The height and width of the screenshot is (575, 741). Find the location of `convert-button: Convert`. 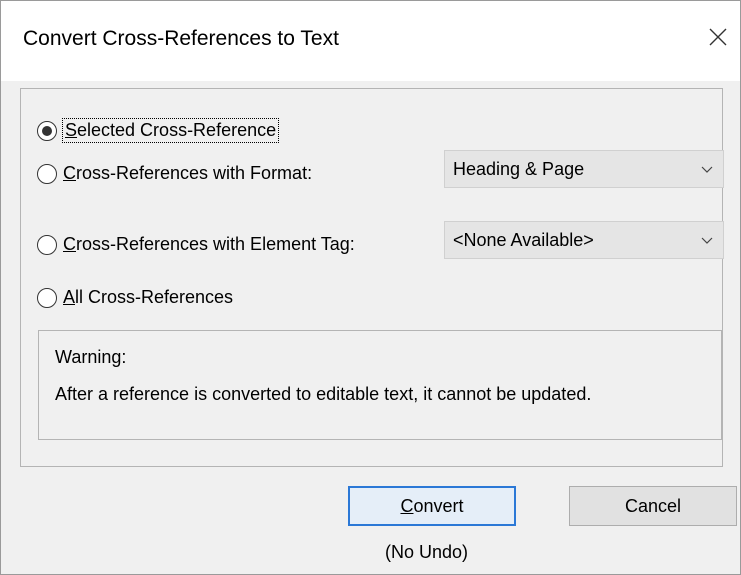

convert-button: Convert is located at coordinates (432, 506).